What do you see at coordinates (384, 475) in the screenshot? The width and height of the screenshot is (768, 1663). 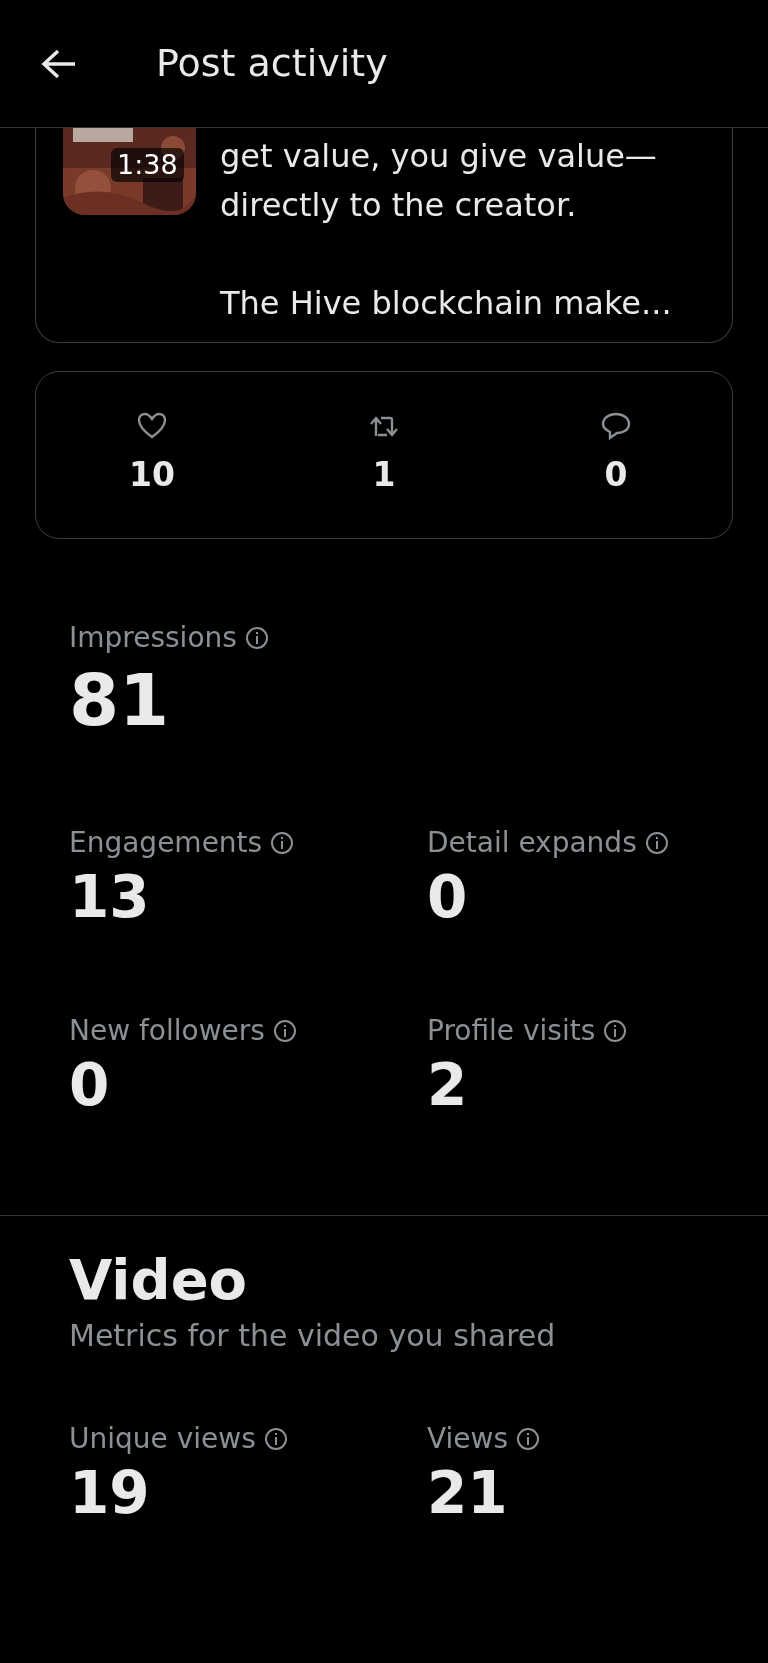 I see `count-value: 1` at bounding box center [384, 475].